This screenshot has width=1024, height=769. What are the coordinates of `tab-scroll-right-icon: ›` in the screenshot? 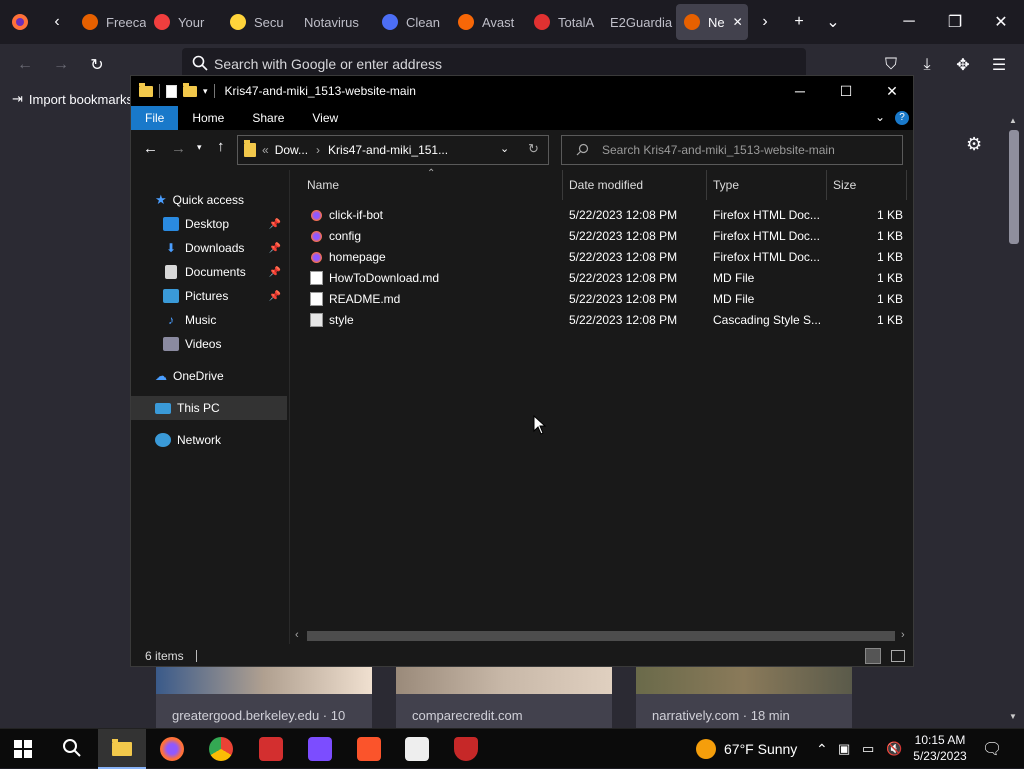 It's located at (765, 22).